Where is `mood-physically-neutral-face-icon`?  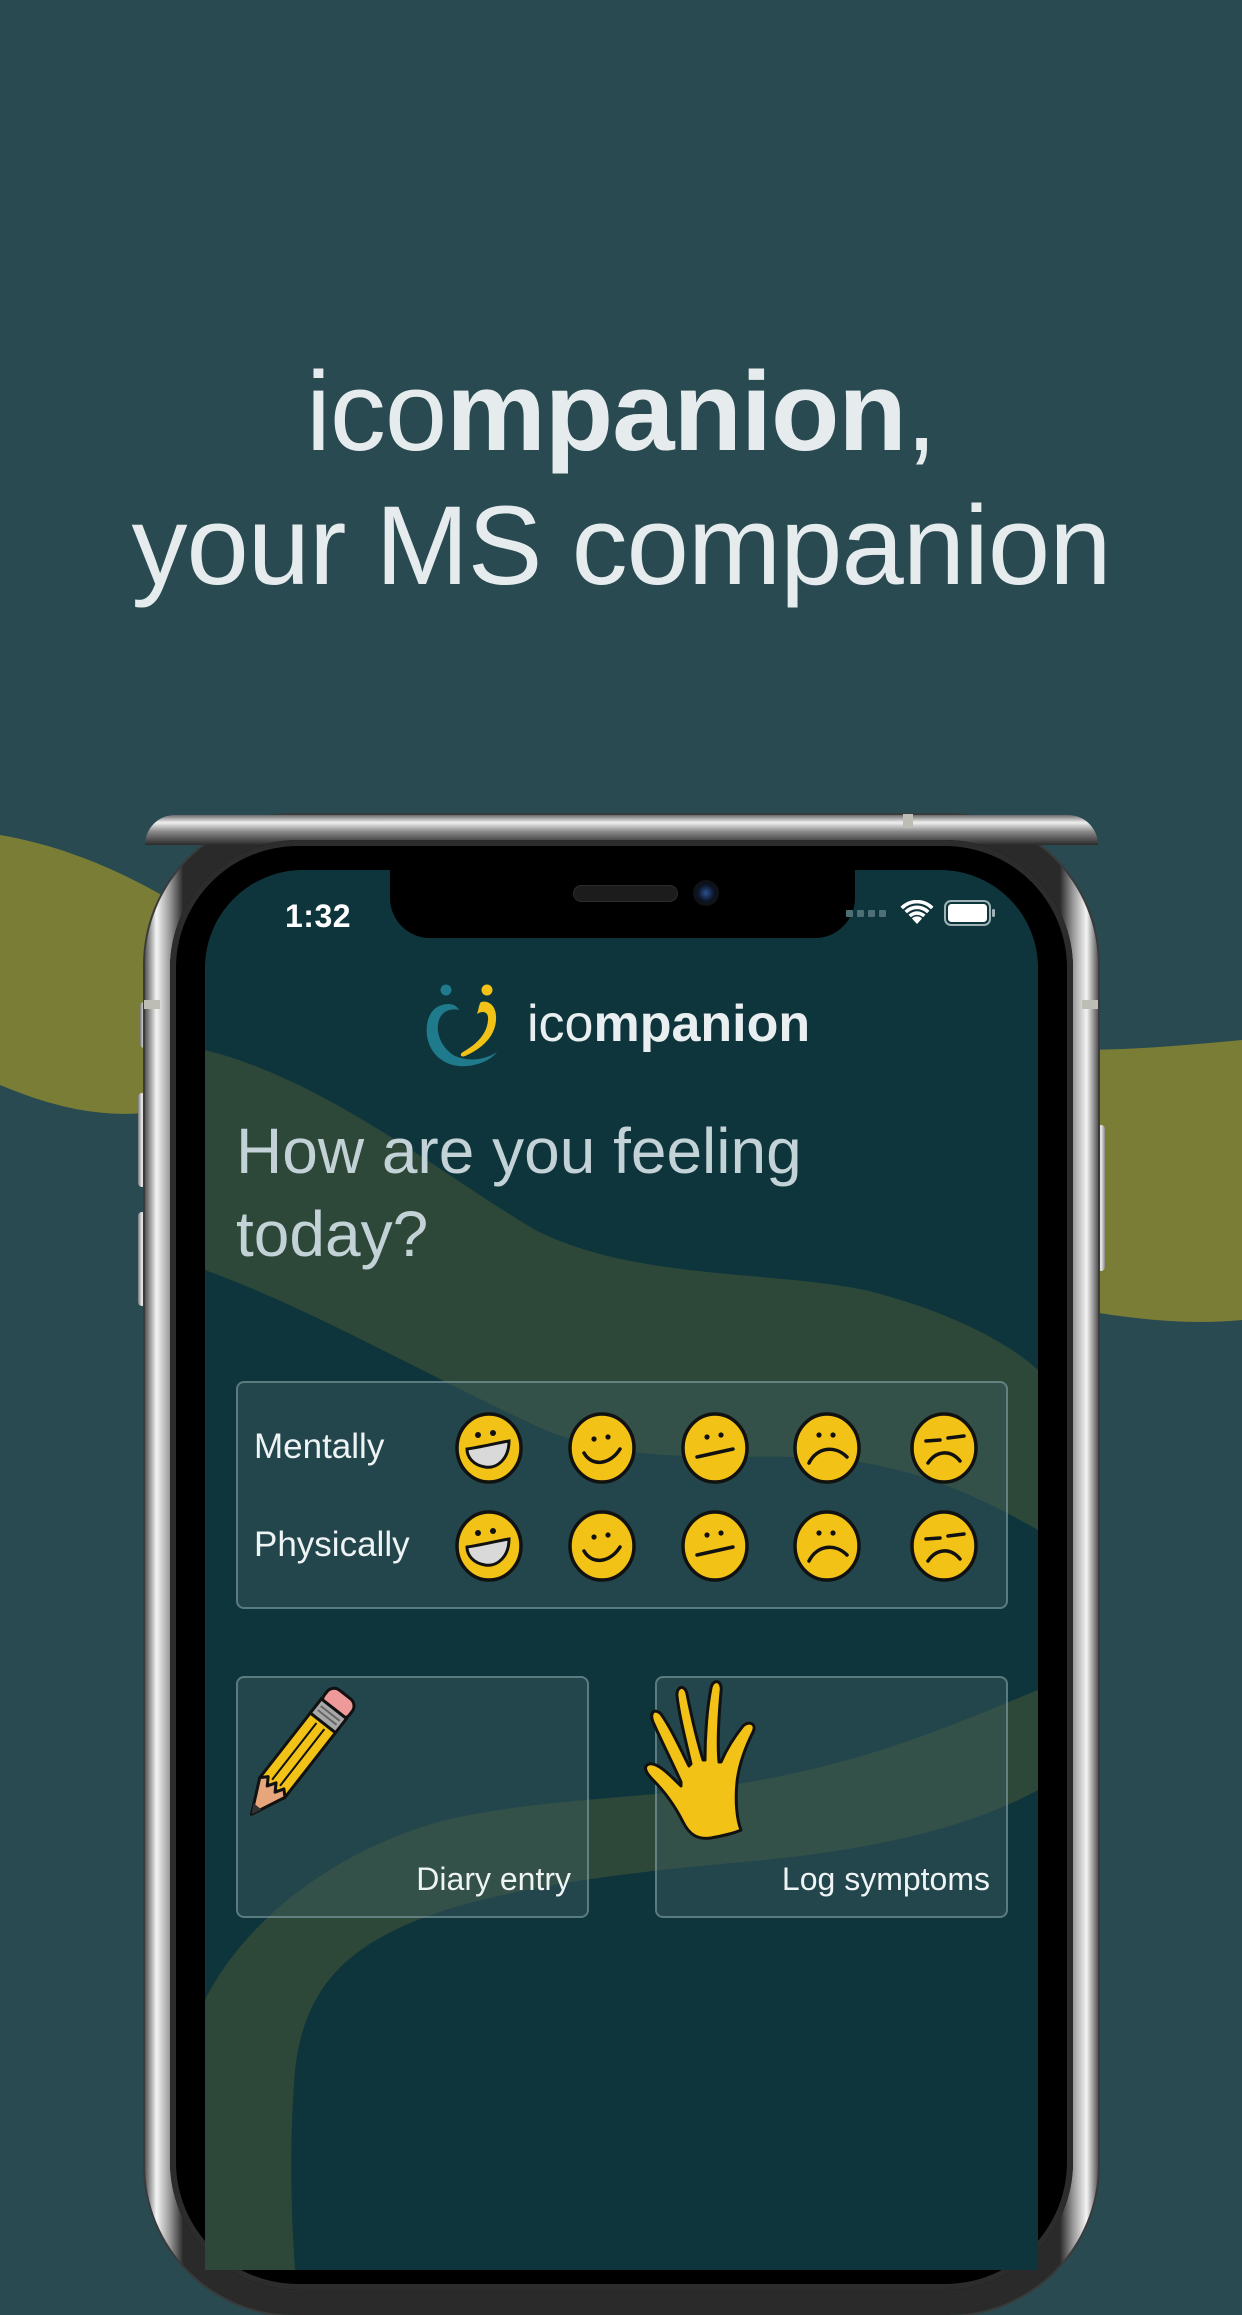 mood-physically-neutral-face-icon is located at coordinates (715, 1546).